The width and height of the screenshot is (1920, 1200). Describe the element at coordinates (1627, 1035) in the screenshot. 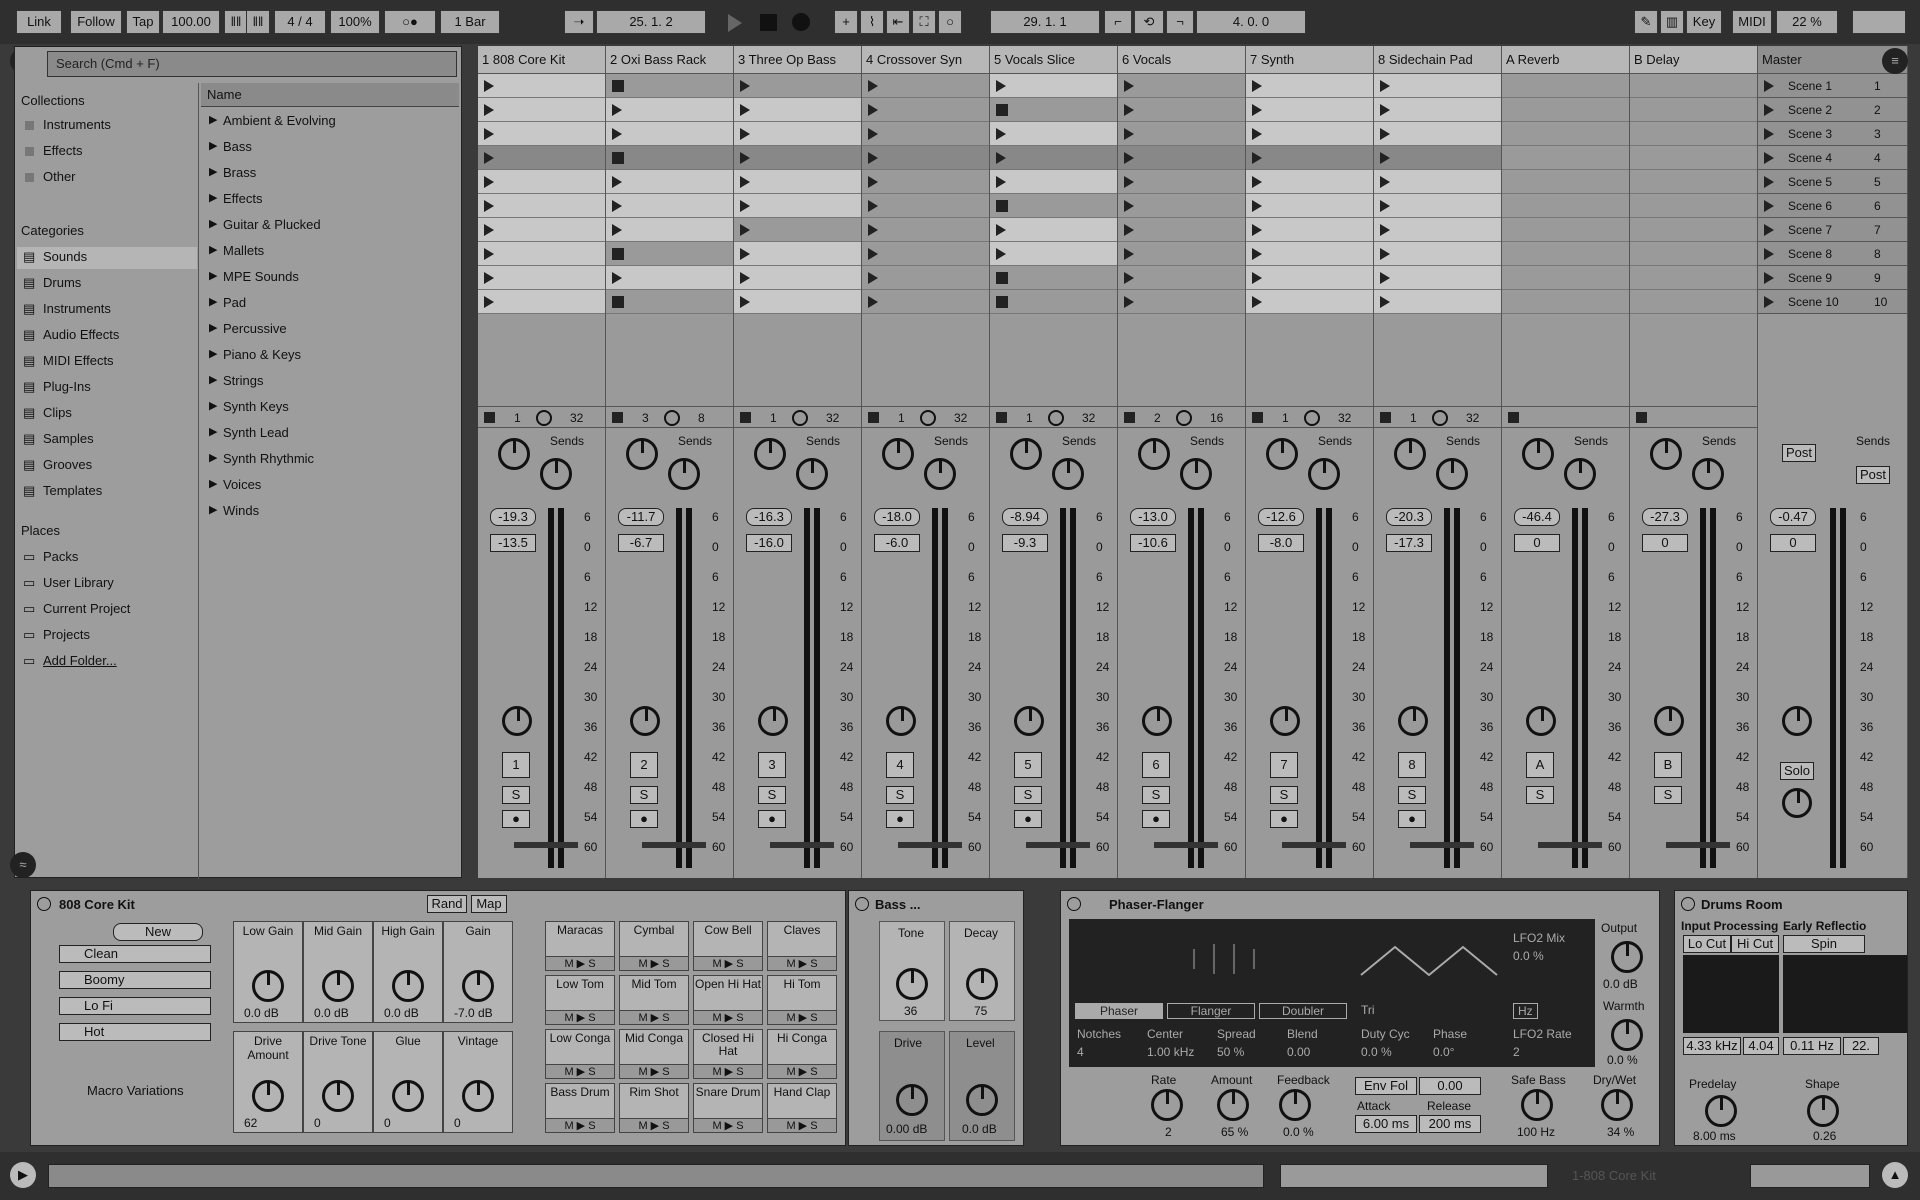

I see `warmth-knob-icon` at that location.